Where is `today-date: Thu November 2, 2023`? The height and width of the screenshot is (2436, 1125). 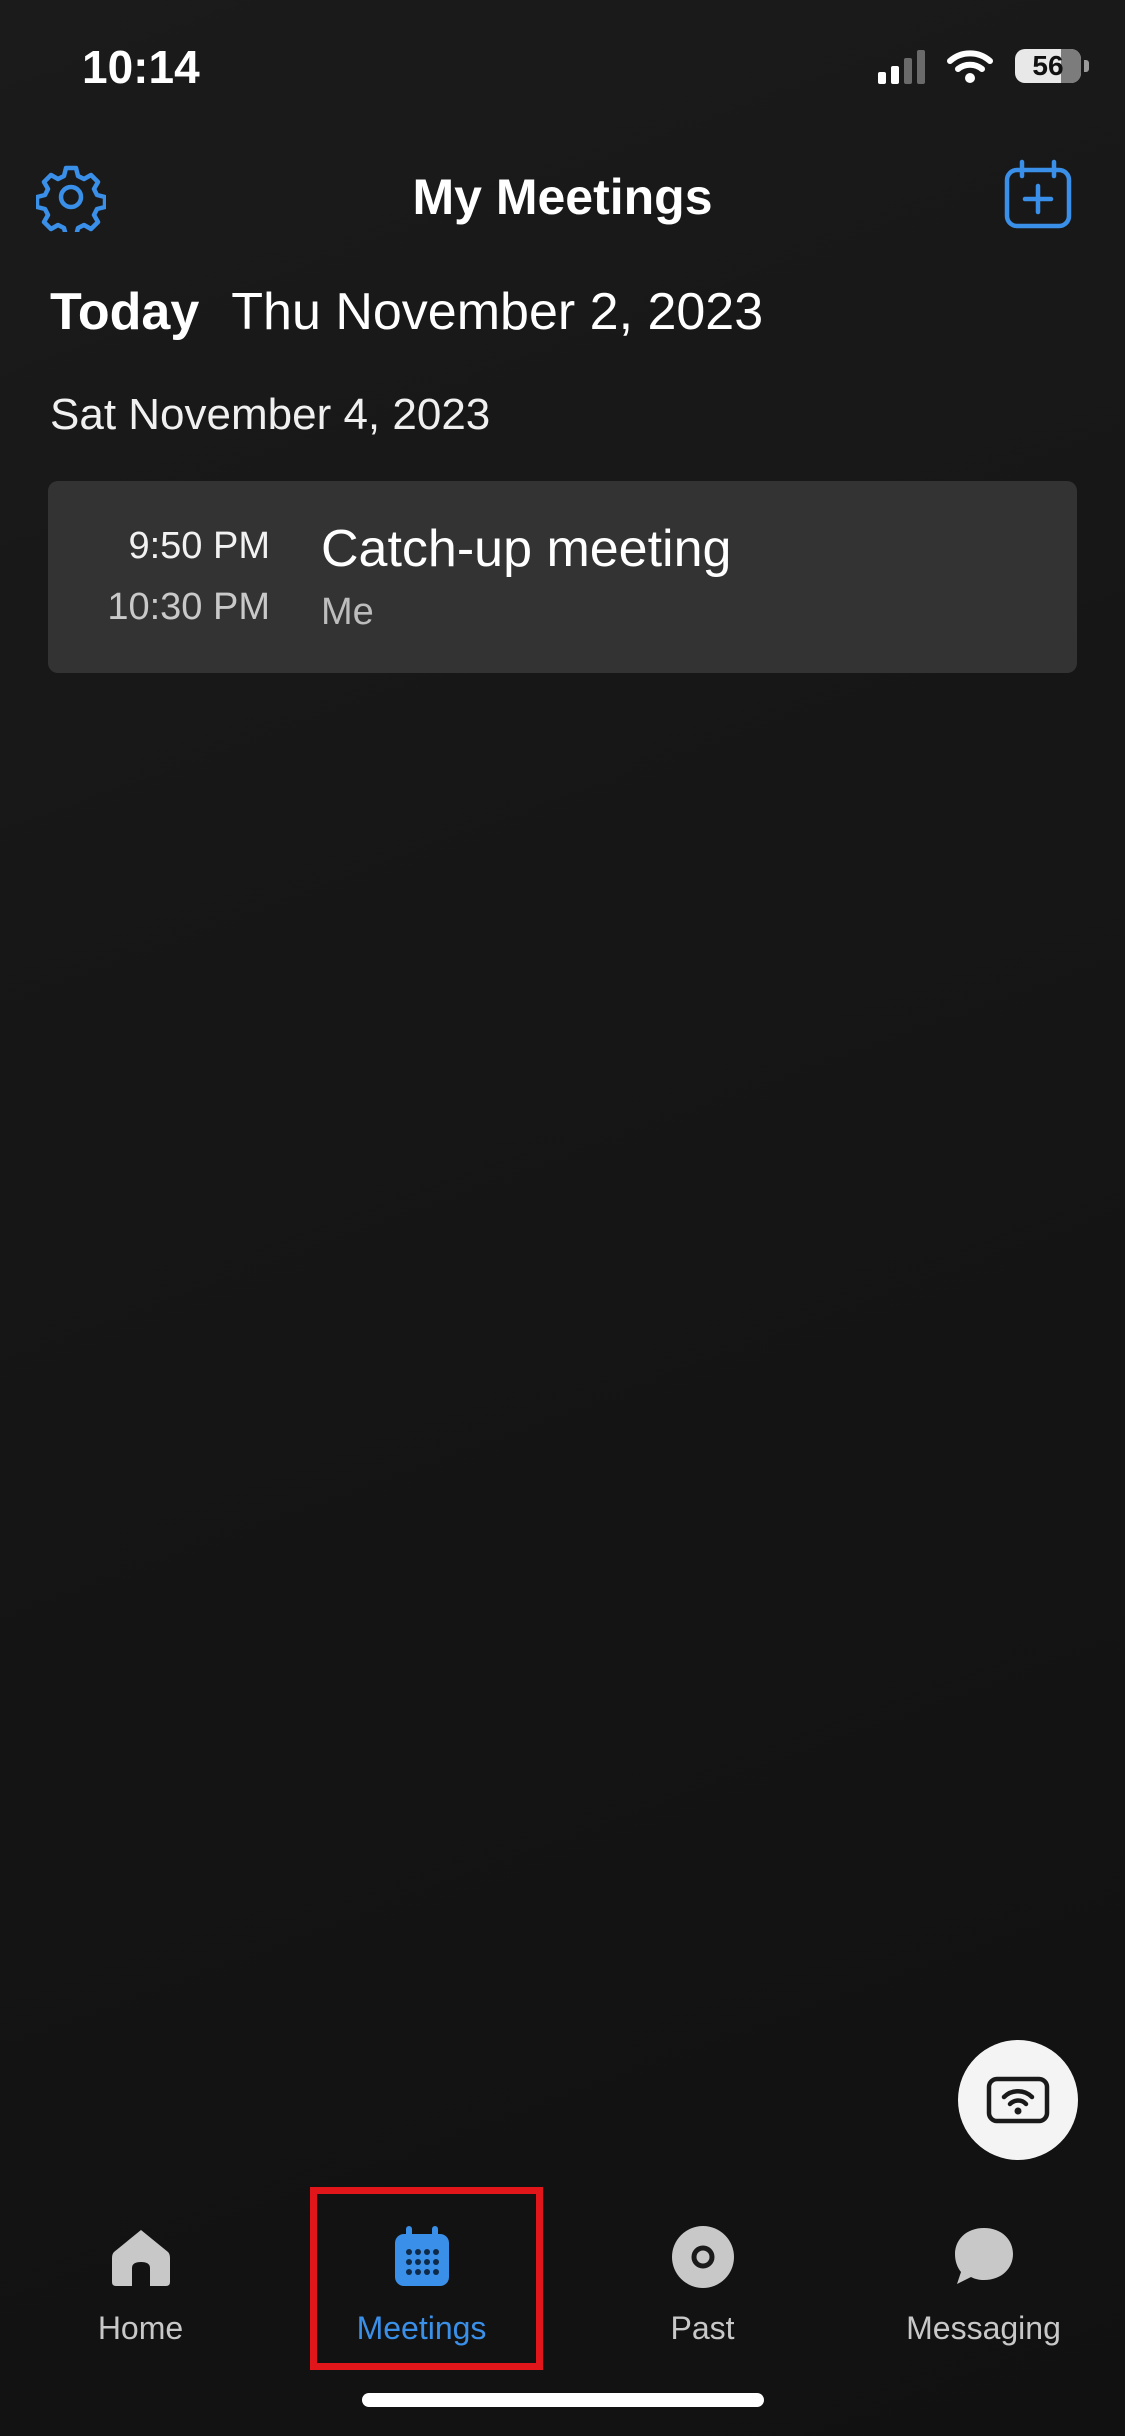
today-date: Thu November 2, 2023 is located at coordinates (497, 312).